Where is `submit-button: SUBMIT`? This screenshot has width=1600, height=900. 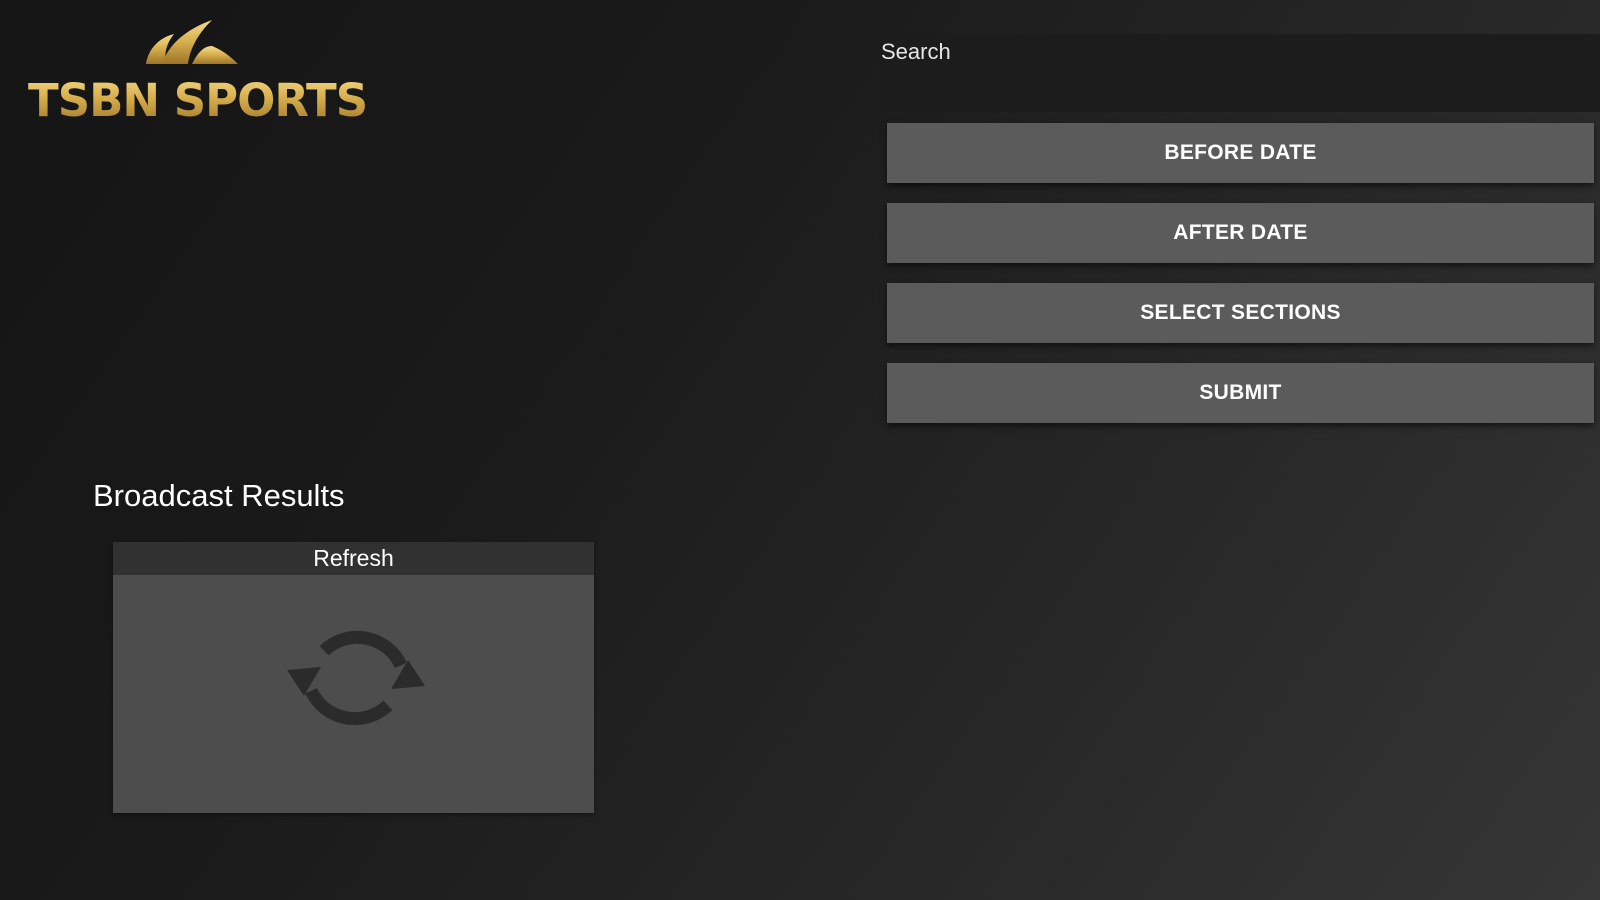
submit-button: SUBMIT is located at coordinates (1240, 393).